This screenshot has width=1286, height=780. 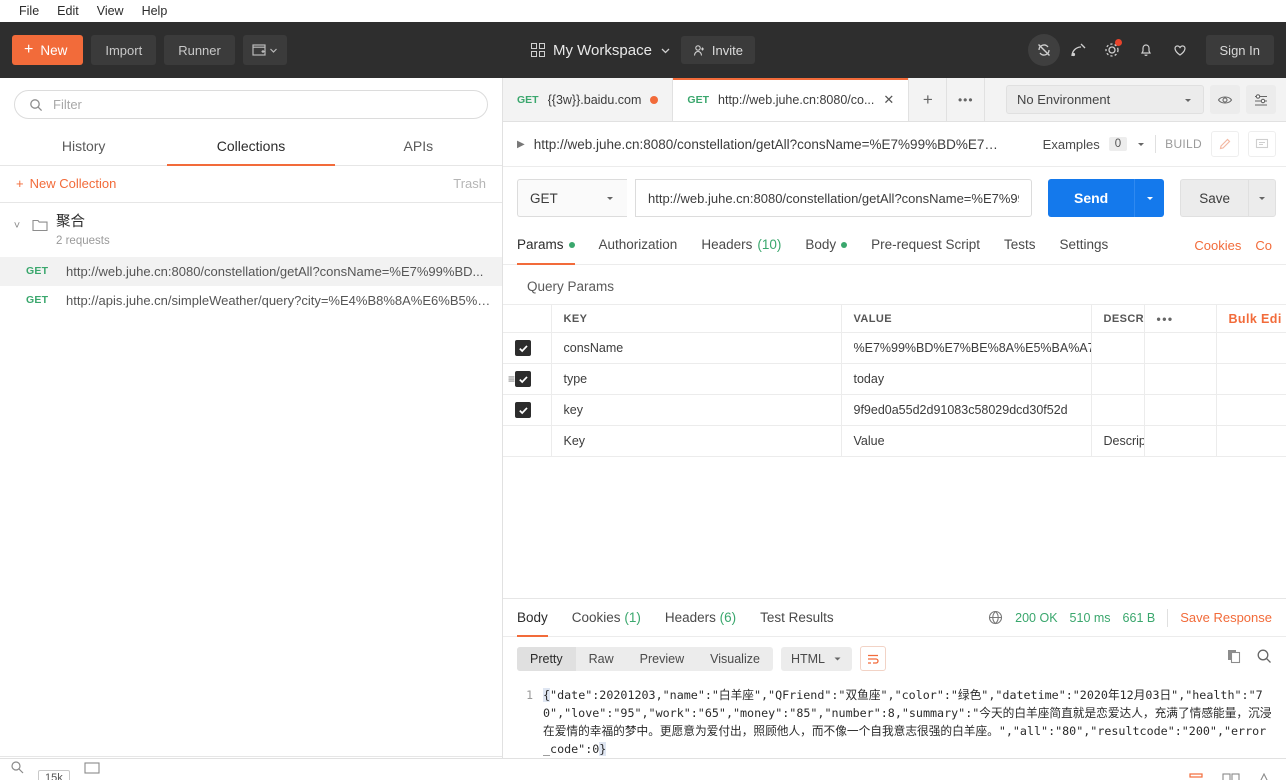 What do you see at coordinates (816, 658) in the screenshot?
I see `format-selector: HTML` at bounding box center [816, 658].